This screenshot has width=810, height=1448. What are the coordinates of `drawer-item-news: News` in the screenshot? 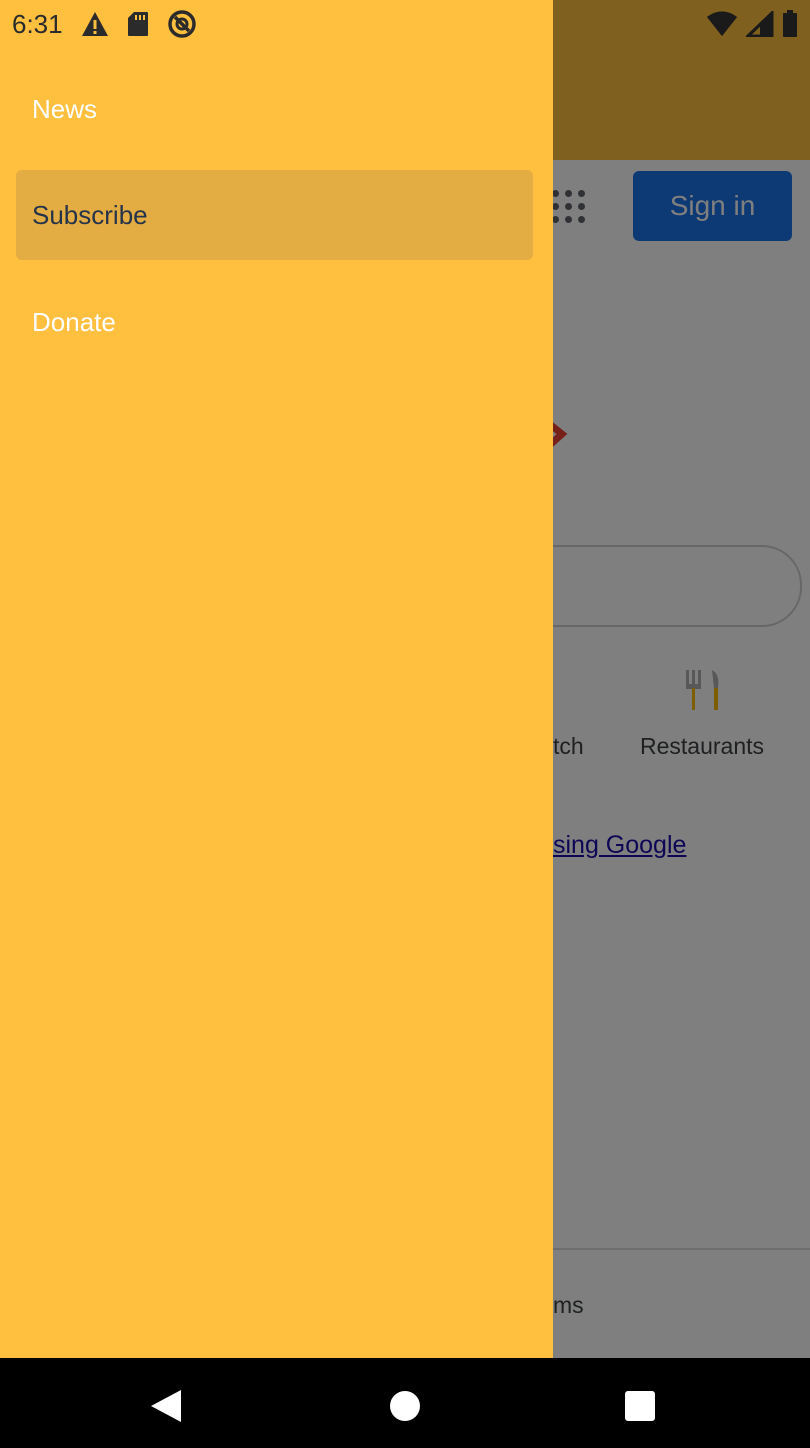 It's located at (274, 109).